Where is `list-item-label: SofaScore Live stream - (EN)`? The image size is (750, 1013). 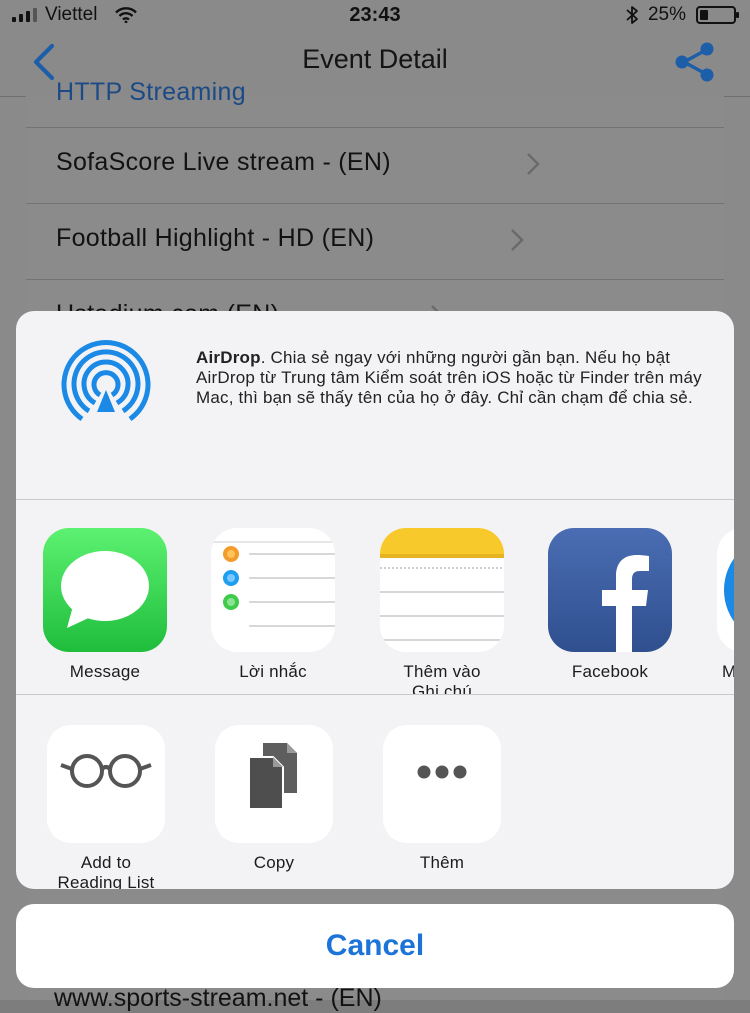 list-item-label: SofaScore Live stream - (EN) is located at coordinates (223, 162).